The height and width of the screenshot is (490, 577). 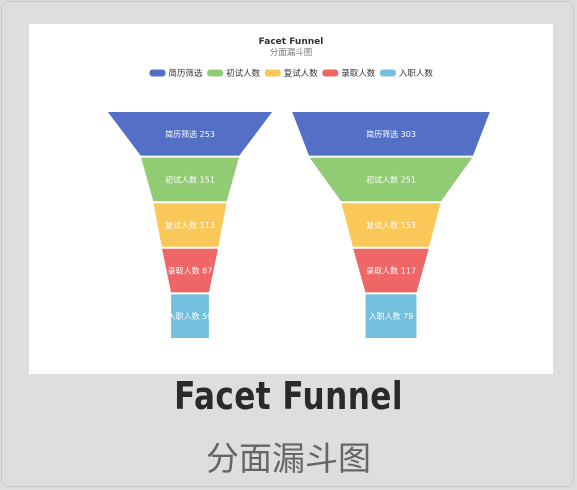 I want to click on legend-item: 复试人数, so click(x=291, y=73).